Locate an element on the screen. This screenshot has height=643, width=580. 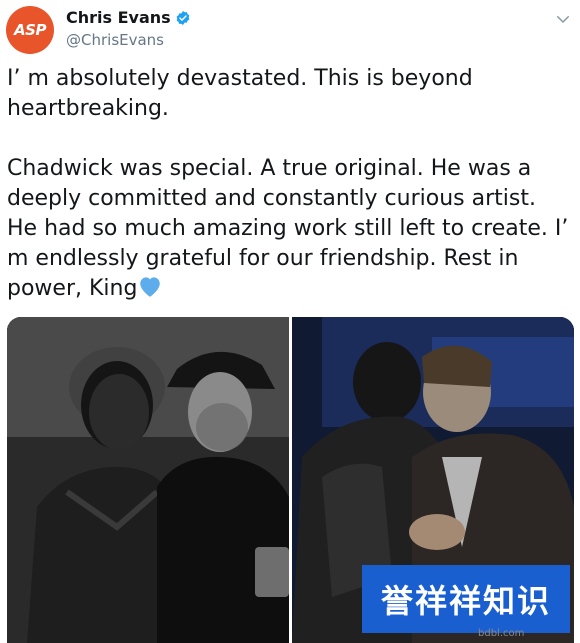
handle: @ChrisEvans is located at coordinates (128, 40).